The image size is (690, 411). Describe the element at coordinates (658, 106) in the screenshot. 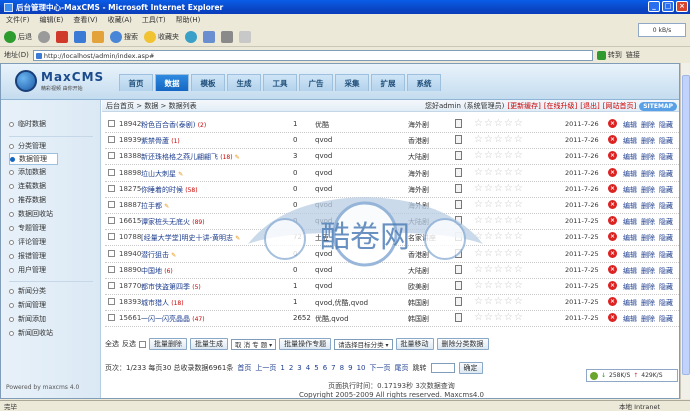

I see `sitemap-button: SITEMAP` at that location.